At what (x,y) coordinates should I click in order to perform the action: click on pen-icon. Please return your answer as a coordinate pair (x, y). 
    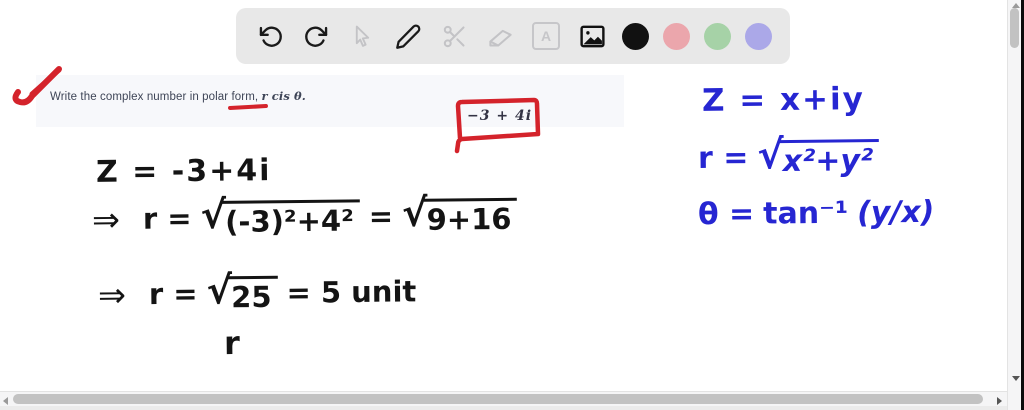
    Looking at the image, I should click on (407, 36).